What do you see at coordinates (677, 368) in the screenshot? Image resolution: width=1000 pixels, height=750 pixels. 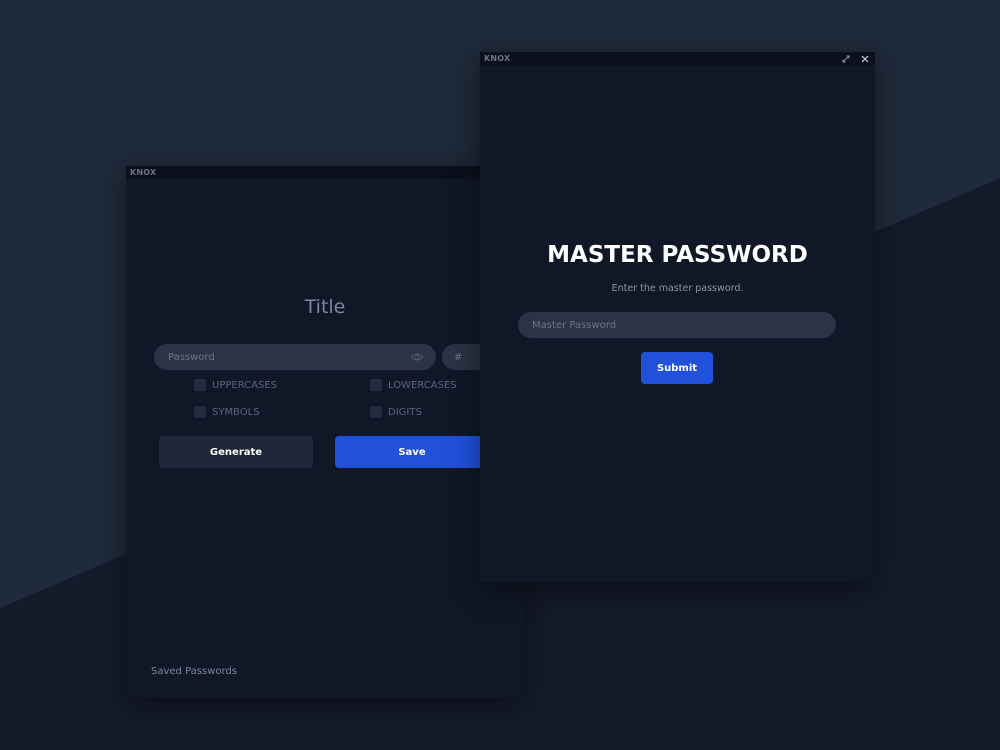 I see `submit-button: Submit` at bounding box center [677, 368].